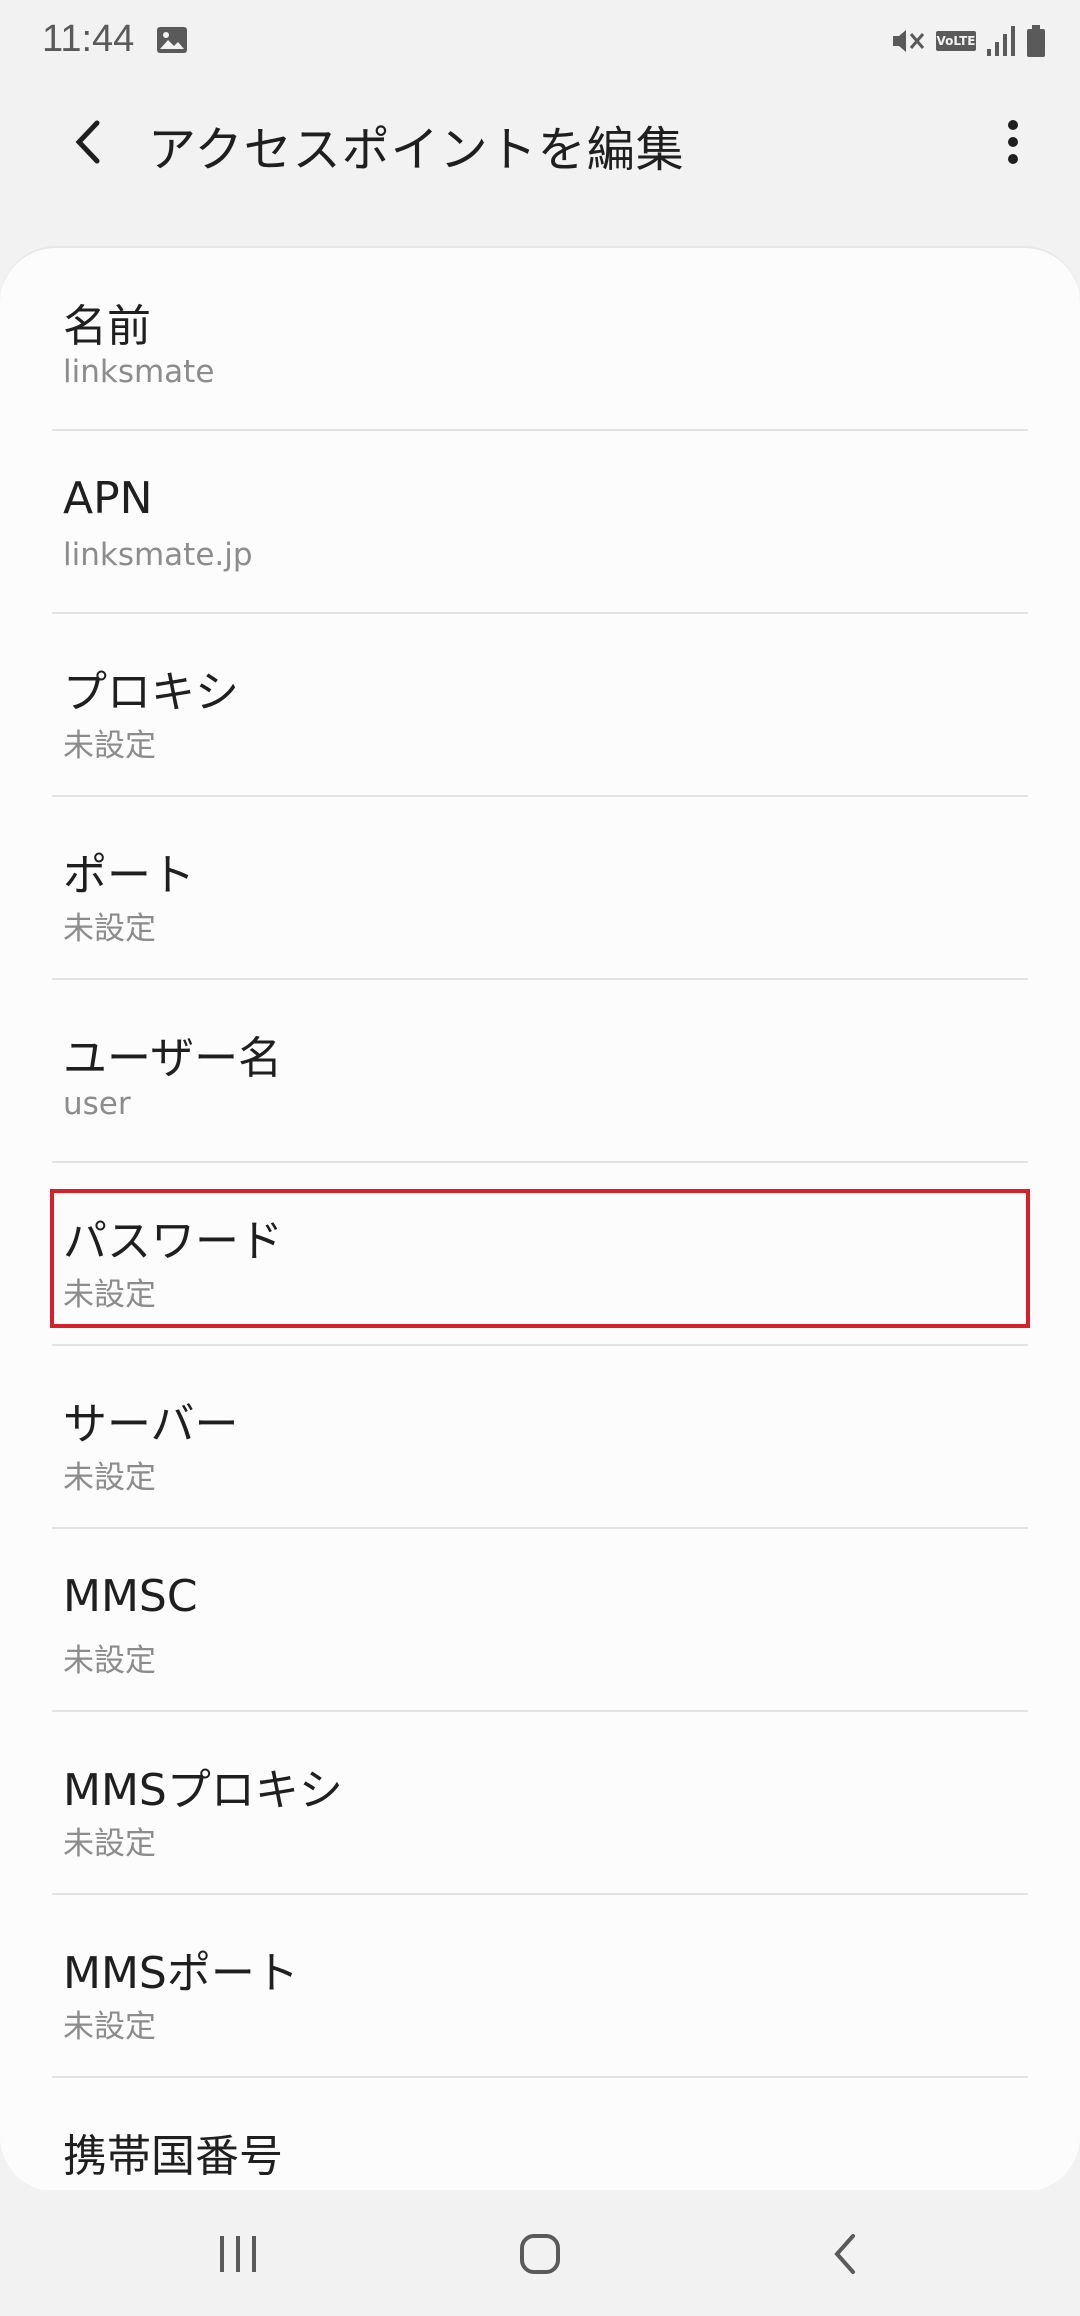  What do you see at coordinates (540, 522) in the screenshot?
I see `list-item-apn: APN linksmate.jp` at bounding box center [540, 522].